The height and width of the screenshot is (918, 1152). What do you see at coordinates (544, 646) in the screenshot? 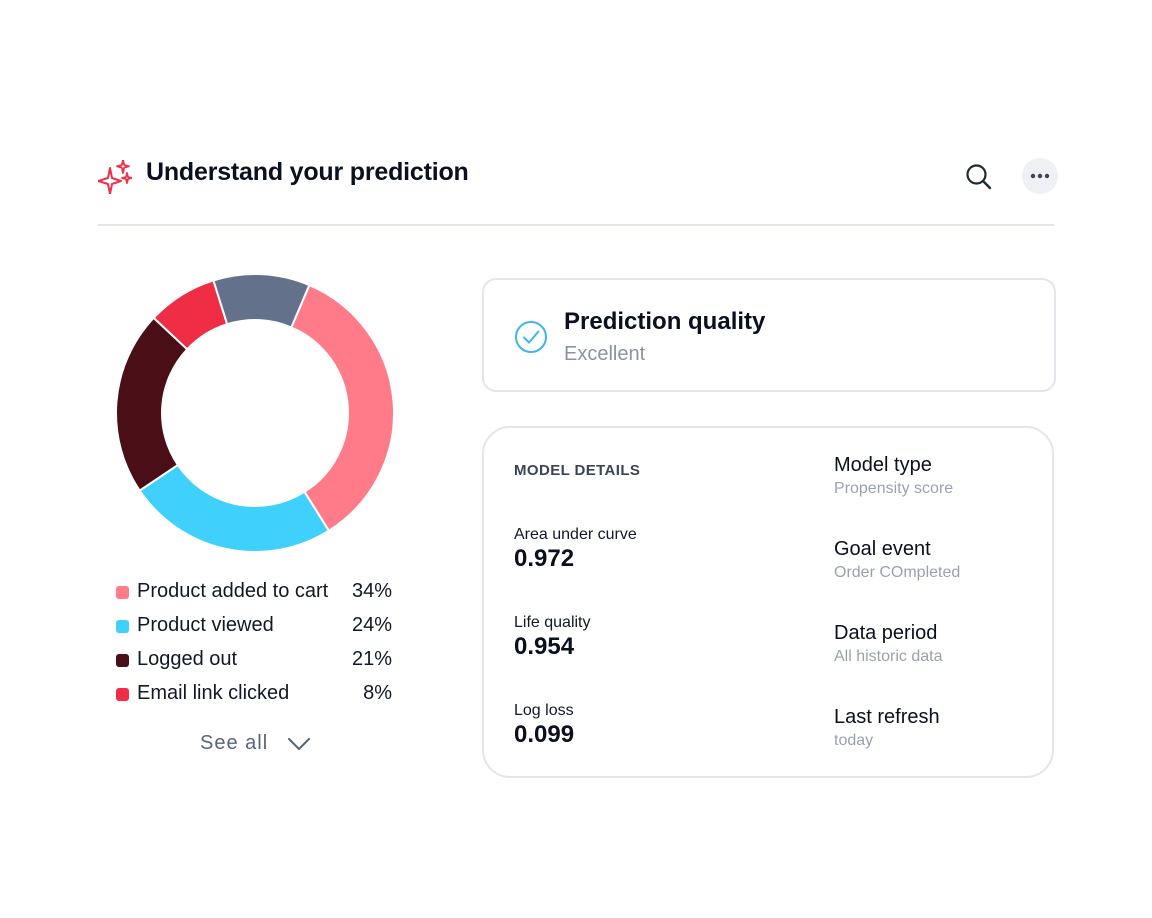
I see `metric-value: 0.954` at bounding box center [544, 646].